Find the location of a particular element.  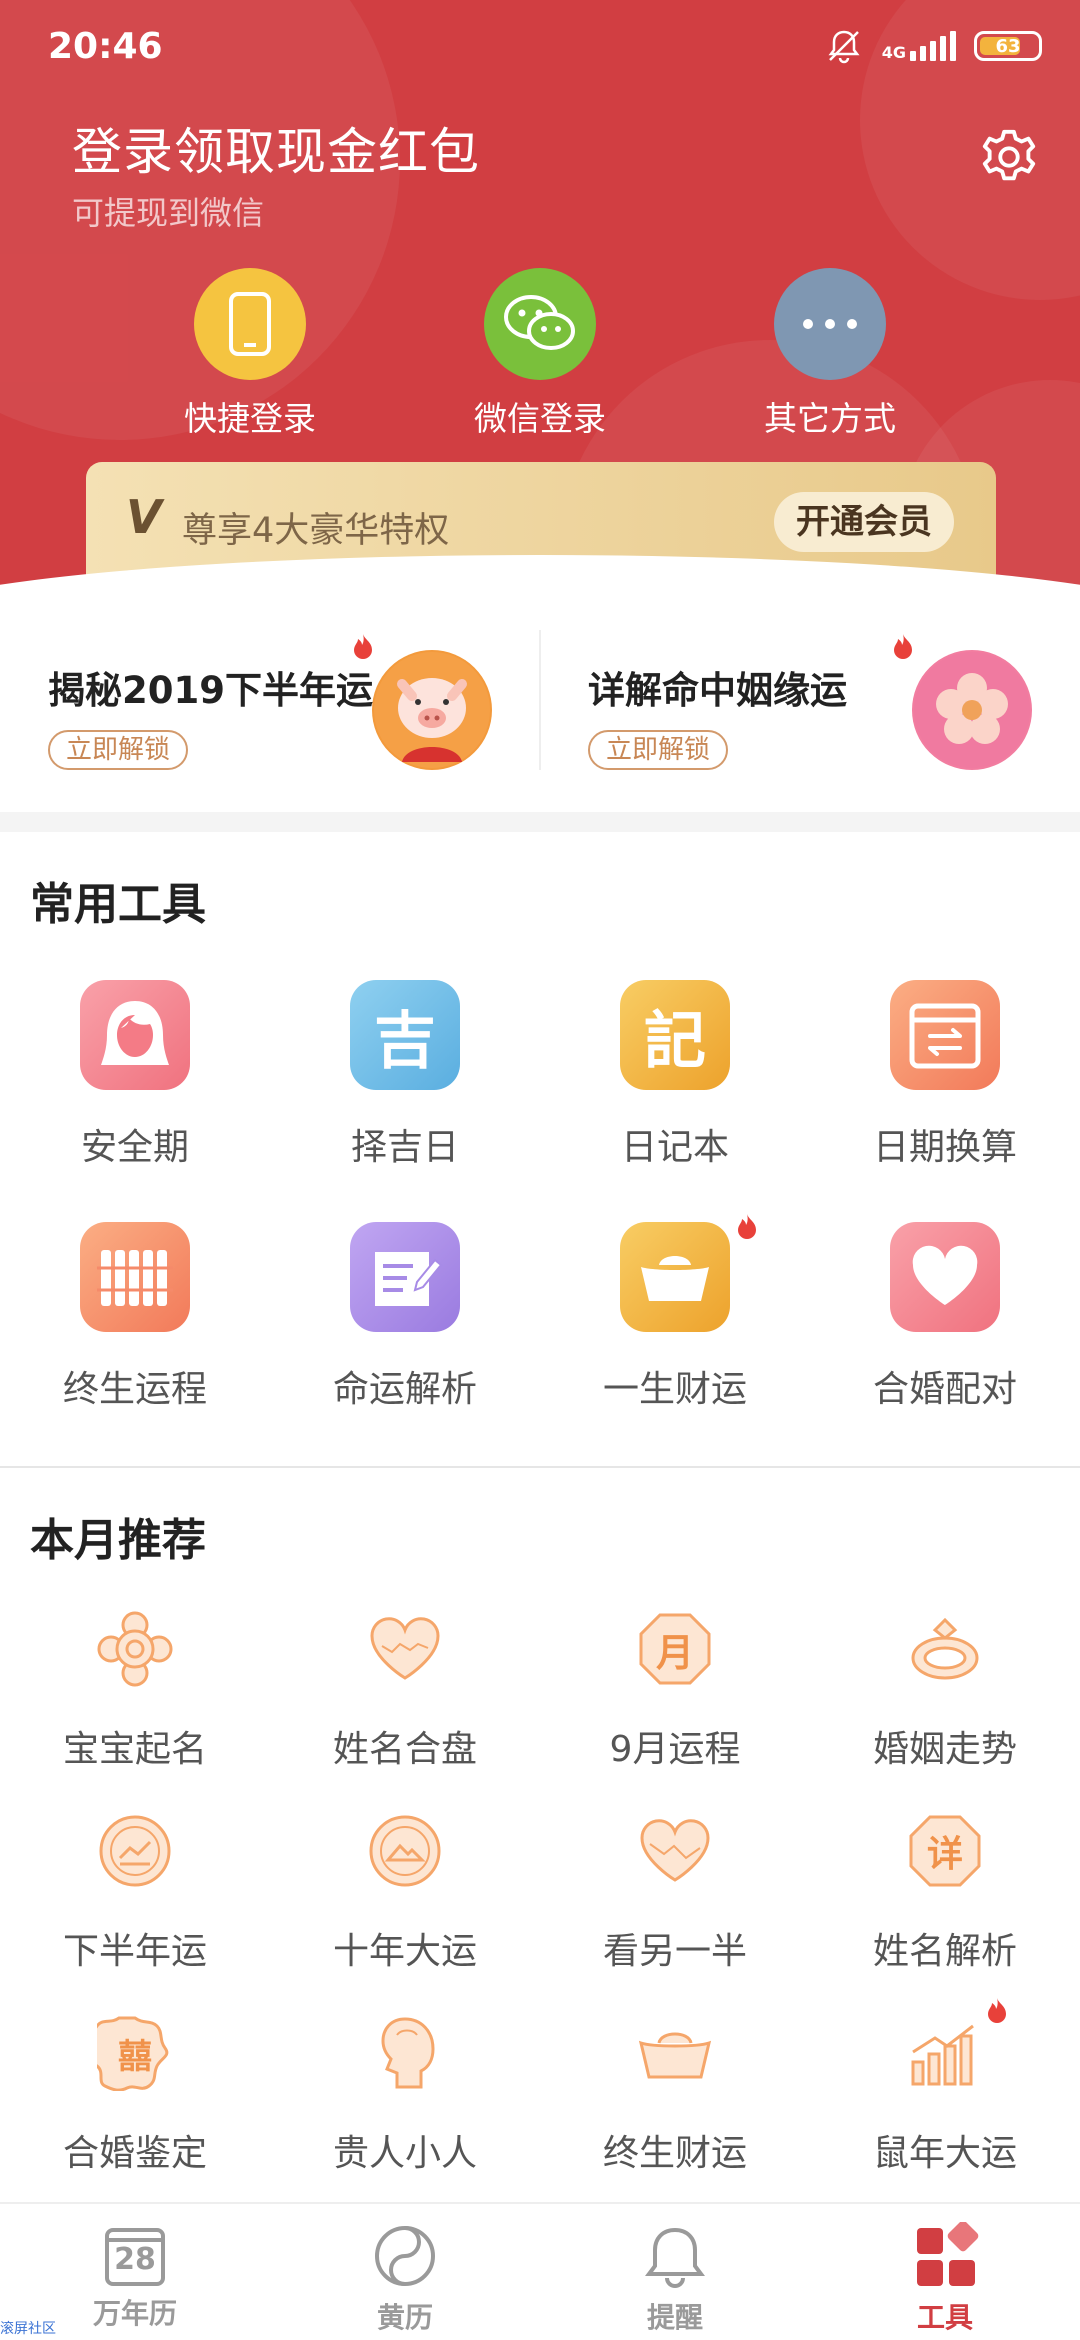

promo-card-fortune: 揭秘2019下半年运 立即解锁 is located at coordinates (270, 710).